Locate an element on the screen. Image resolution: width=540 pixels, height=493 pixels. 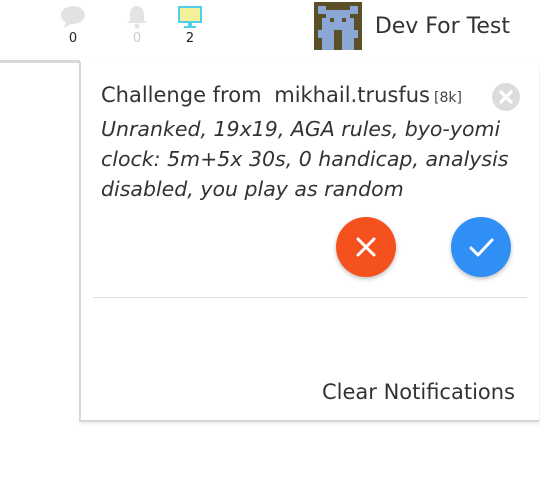
top-bar: 0 0 2 Dev For Test is located at coordinates (270, 29).